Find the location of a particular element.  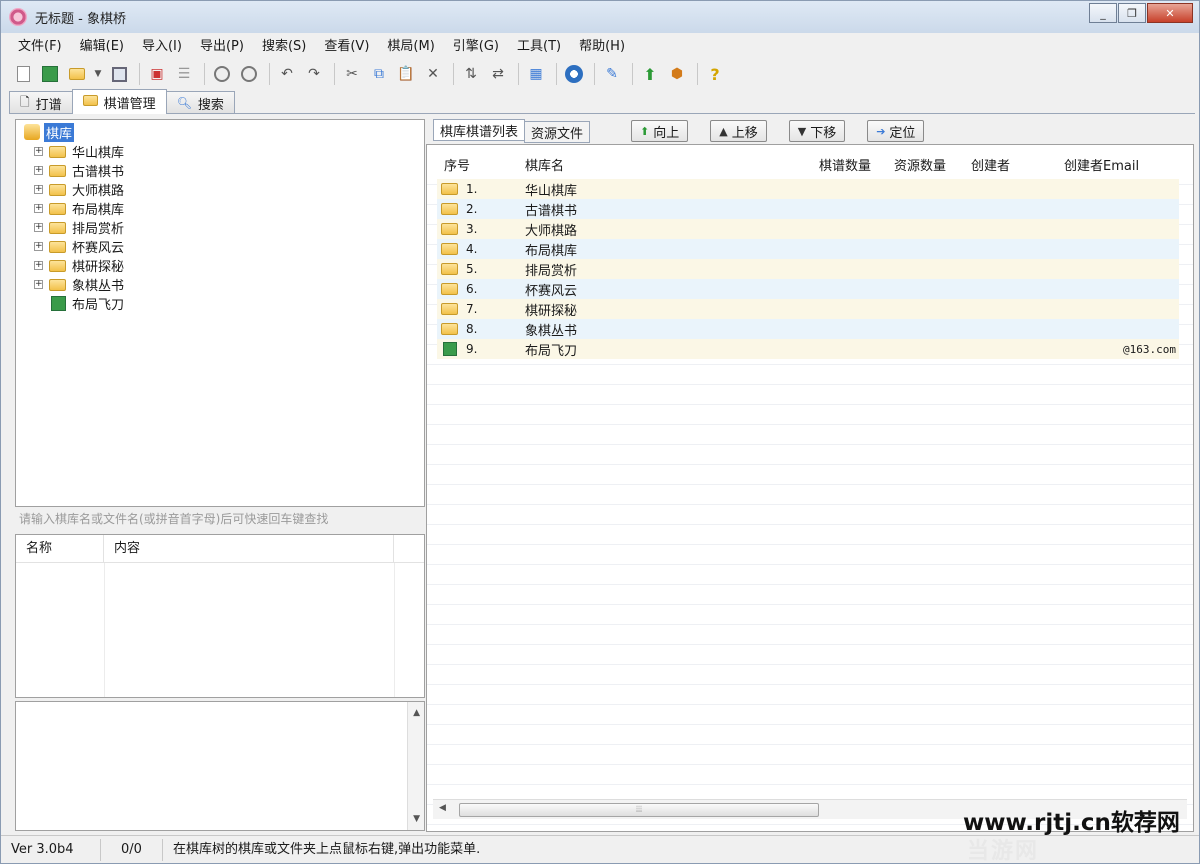

scroll-up-icon: ▲ is located at coordinates (416, 713).